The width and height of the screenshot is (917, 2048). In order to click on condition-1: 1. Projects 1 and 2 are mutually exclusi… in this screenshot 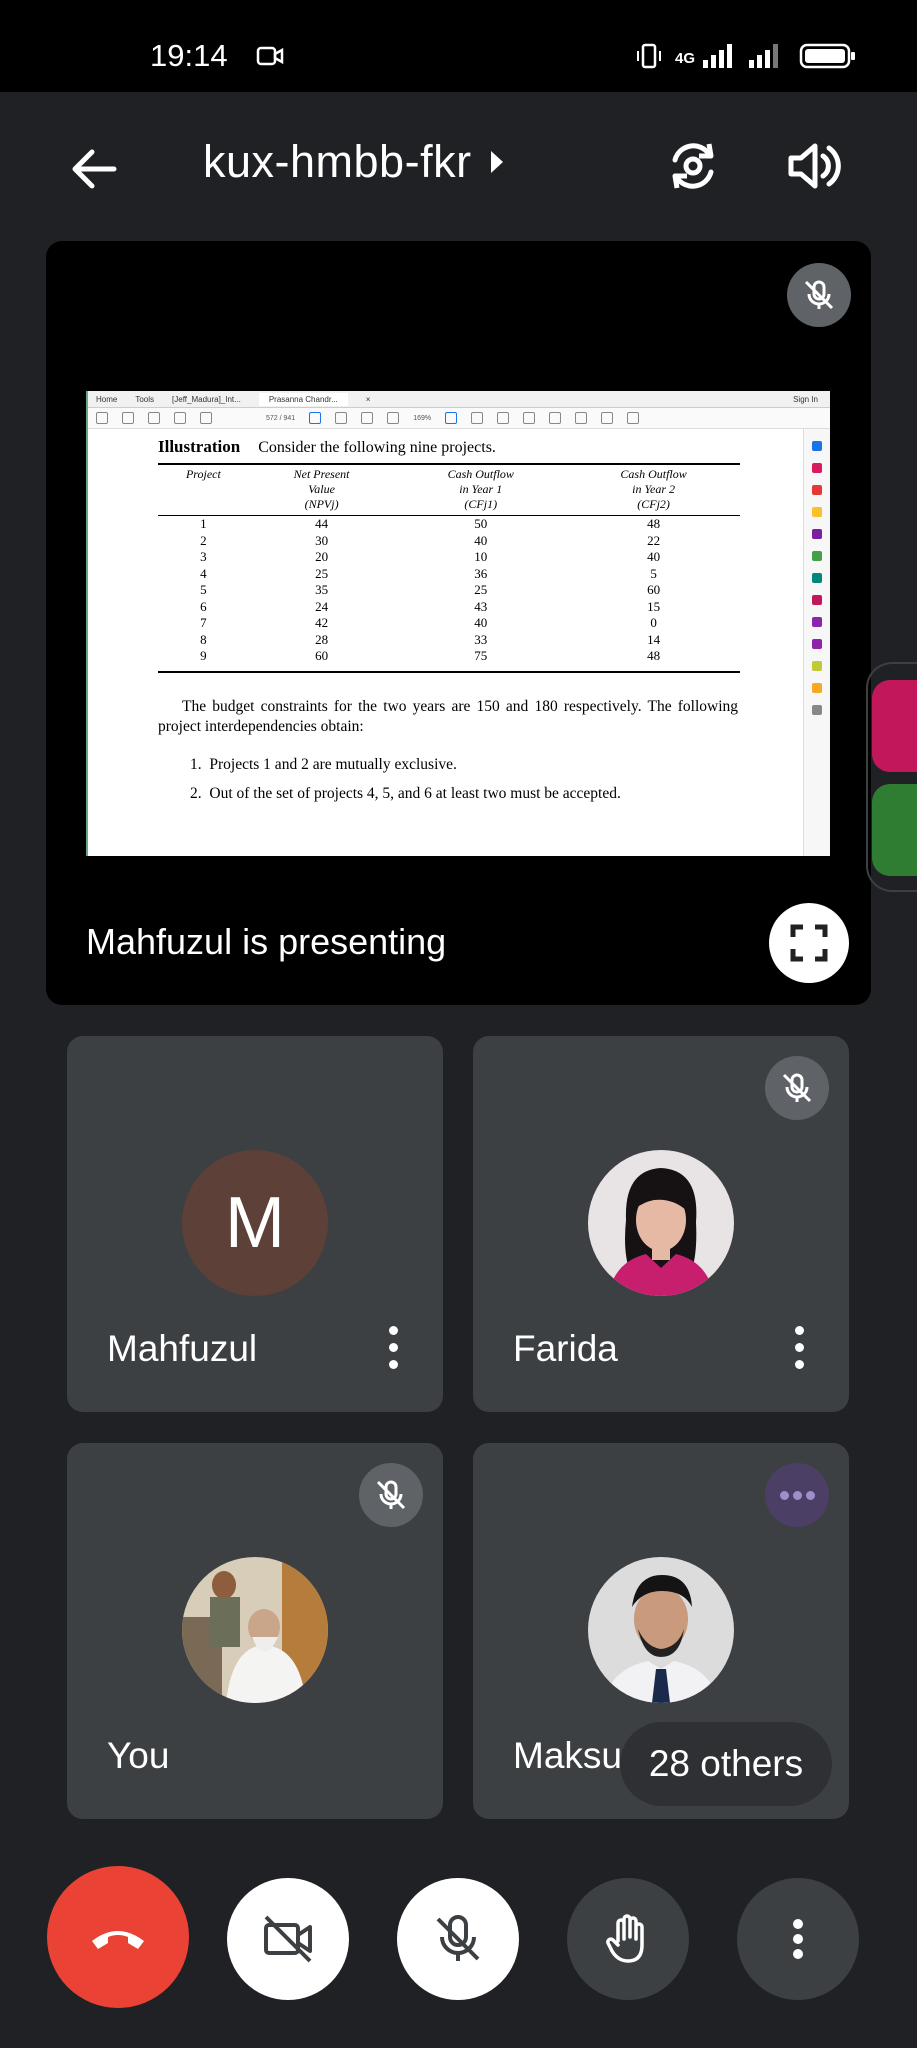, I will do `click(323, 764)`.